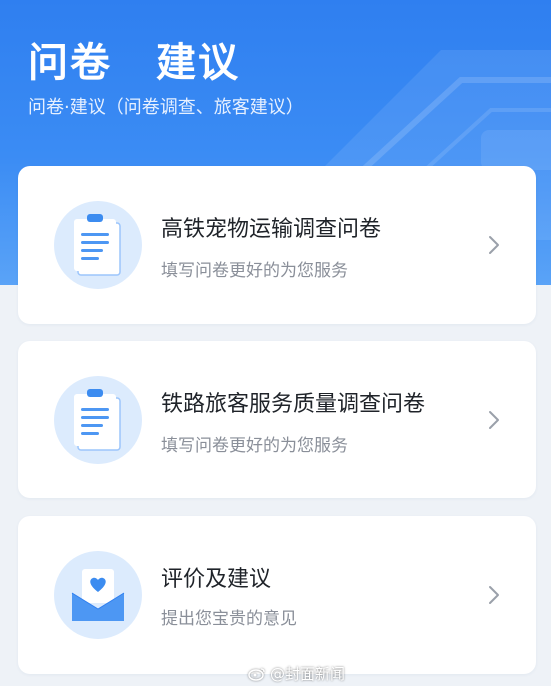 The width and height of the screenshot is (551, 686). I want to click on weibo-icon, so click(256, 674).